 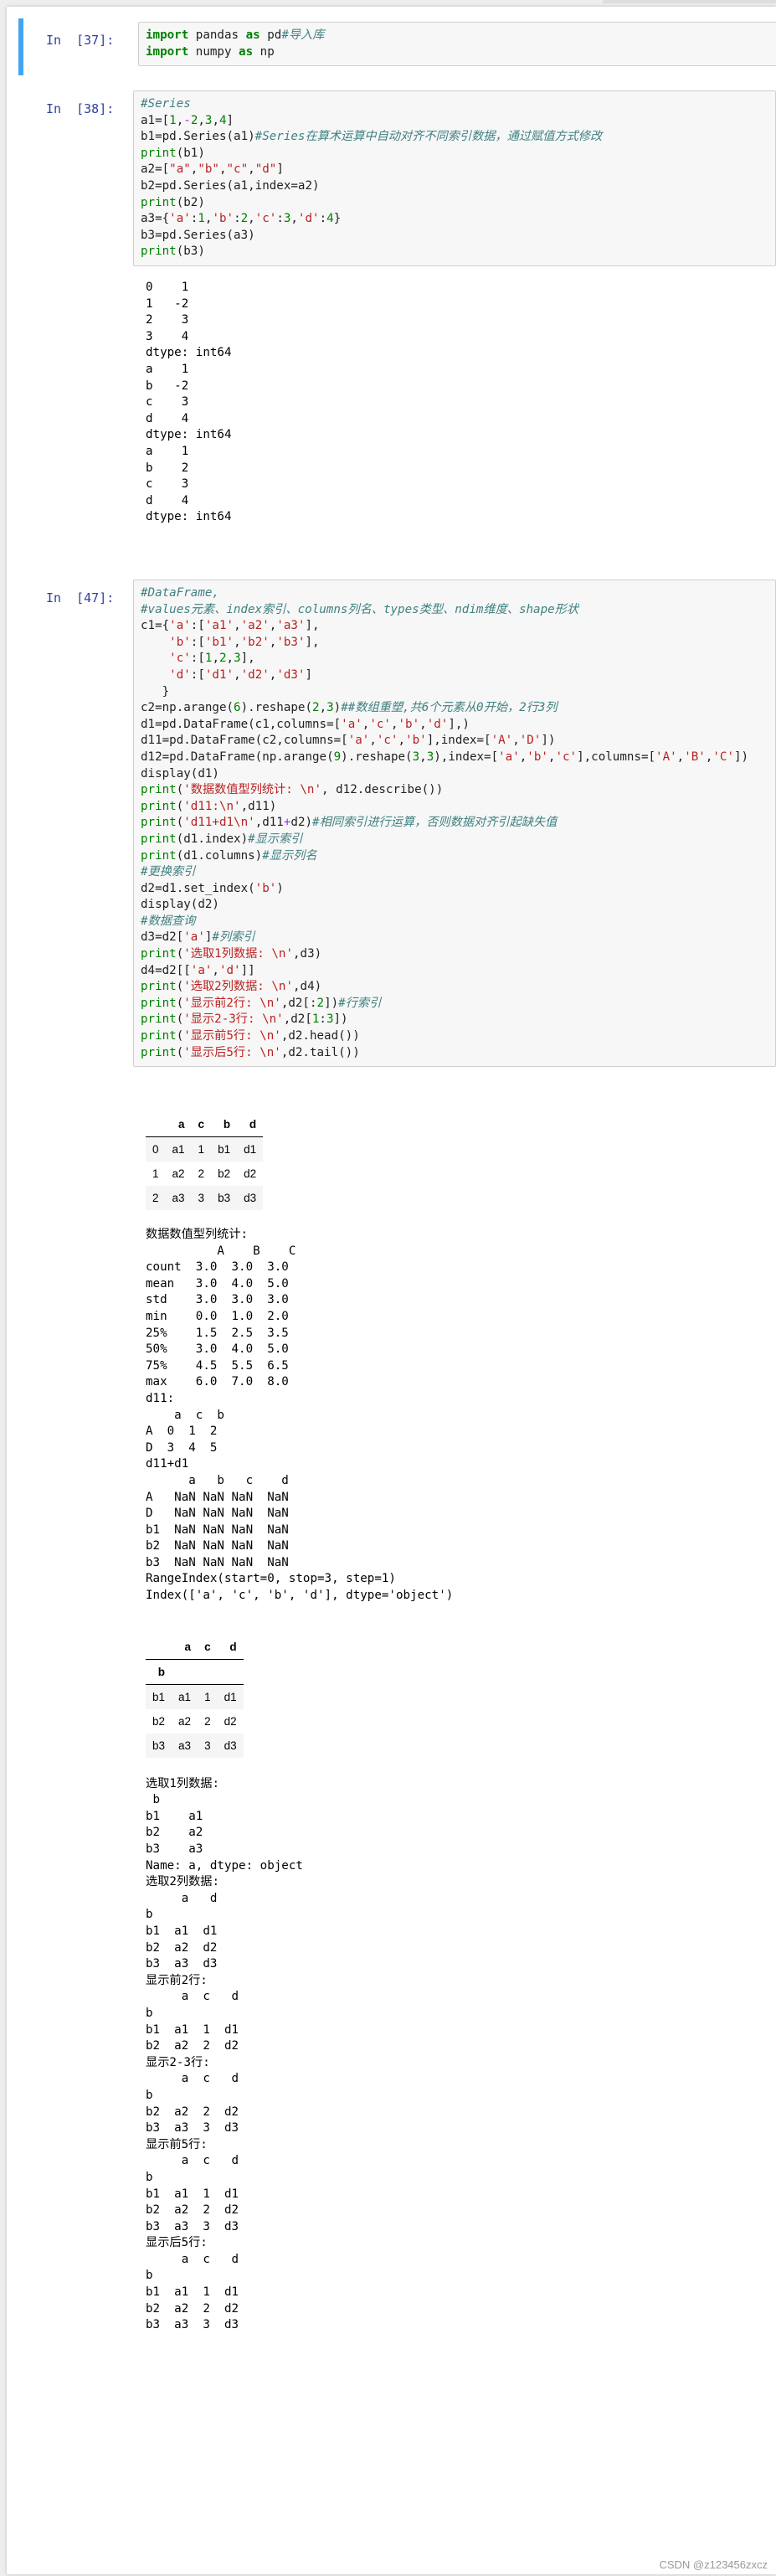 I want to click on top-toolbar-edge, so click(x=689, y=1).